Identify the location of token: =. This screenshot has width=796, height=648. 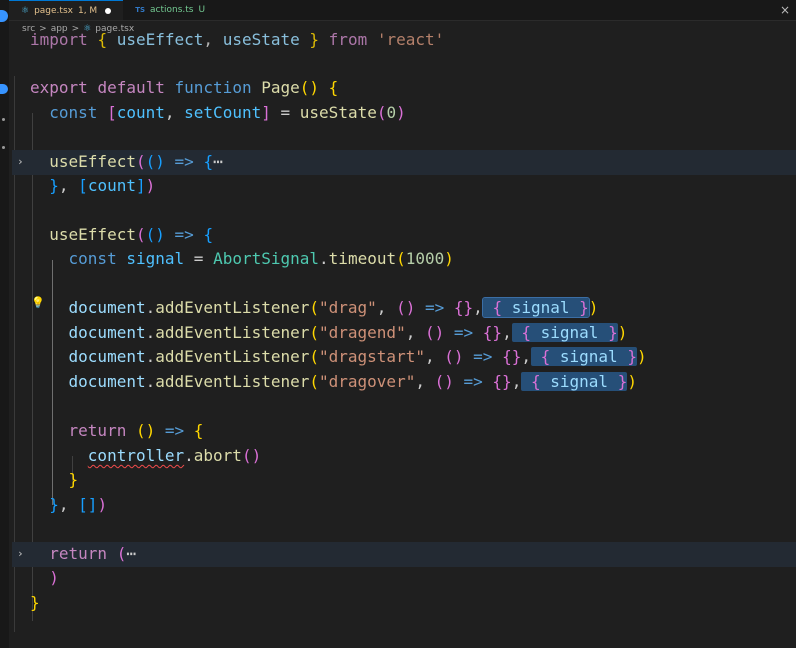
(198, 258).